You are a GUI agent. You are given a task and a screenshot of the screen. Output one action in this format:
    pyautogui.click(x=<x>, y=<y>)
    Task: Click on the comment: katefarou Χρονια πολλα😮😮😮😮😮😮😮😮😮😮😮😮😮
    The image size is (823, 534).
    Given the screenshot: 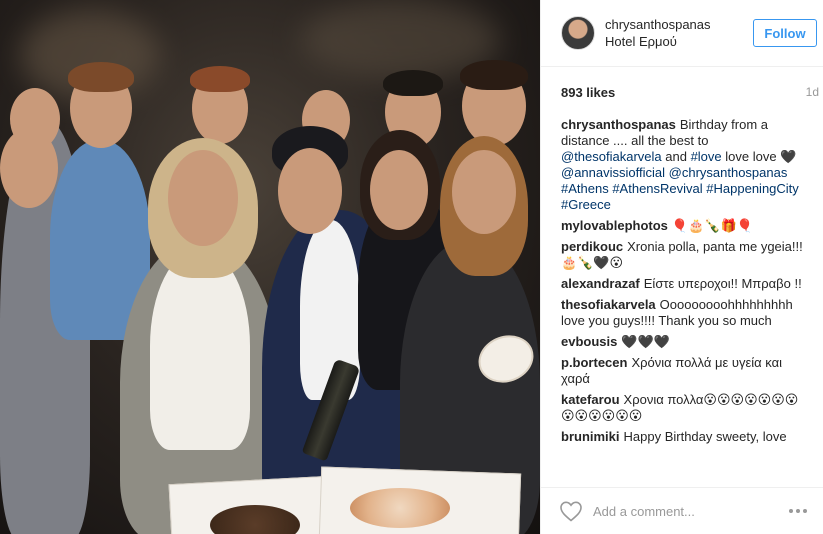 What is the action you would take?
    pyautogui.click(x=684, y=408)
    